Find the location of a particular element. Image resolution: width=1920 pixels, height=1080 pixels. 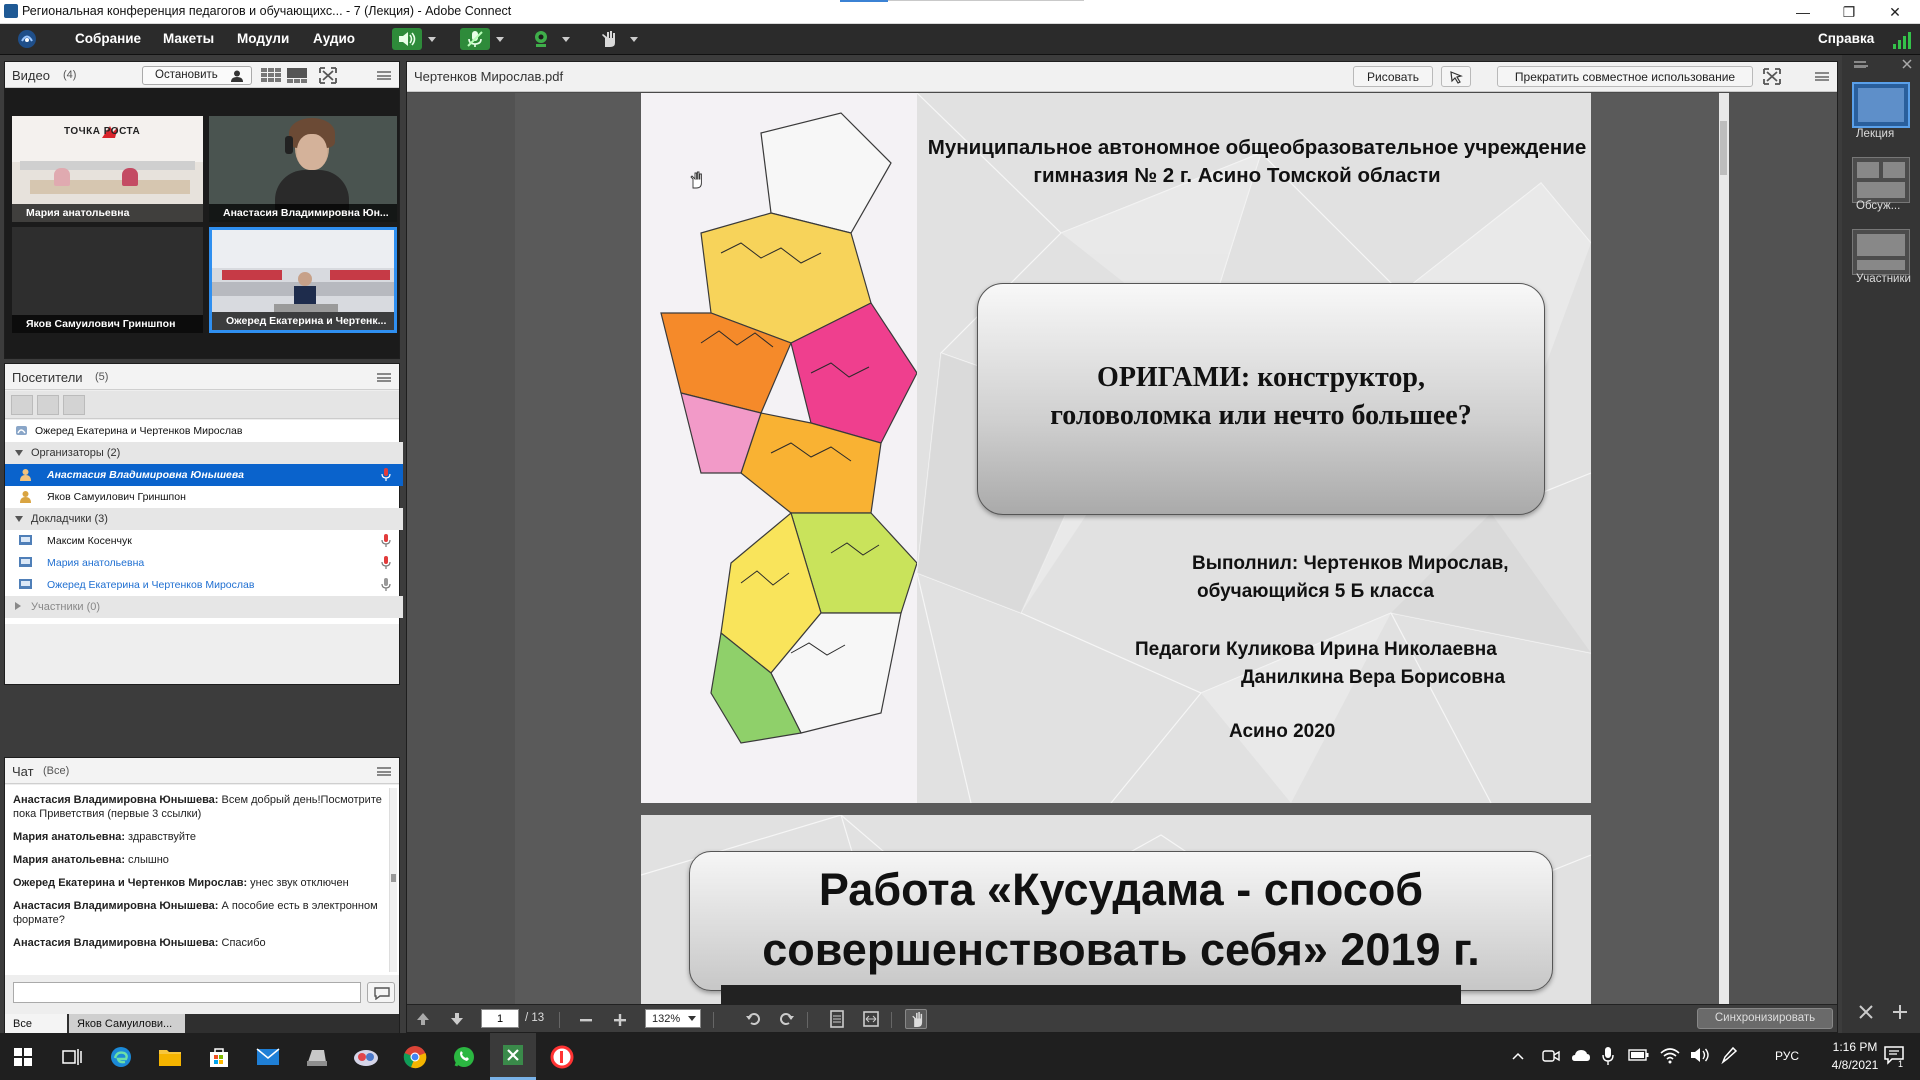

sync-button: Синхронизировать is located at coordinates (1765, 1018).